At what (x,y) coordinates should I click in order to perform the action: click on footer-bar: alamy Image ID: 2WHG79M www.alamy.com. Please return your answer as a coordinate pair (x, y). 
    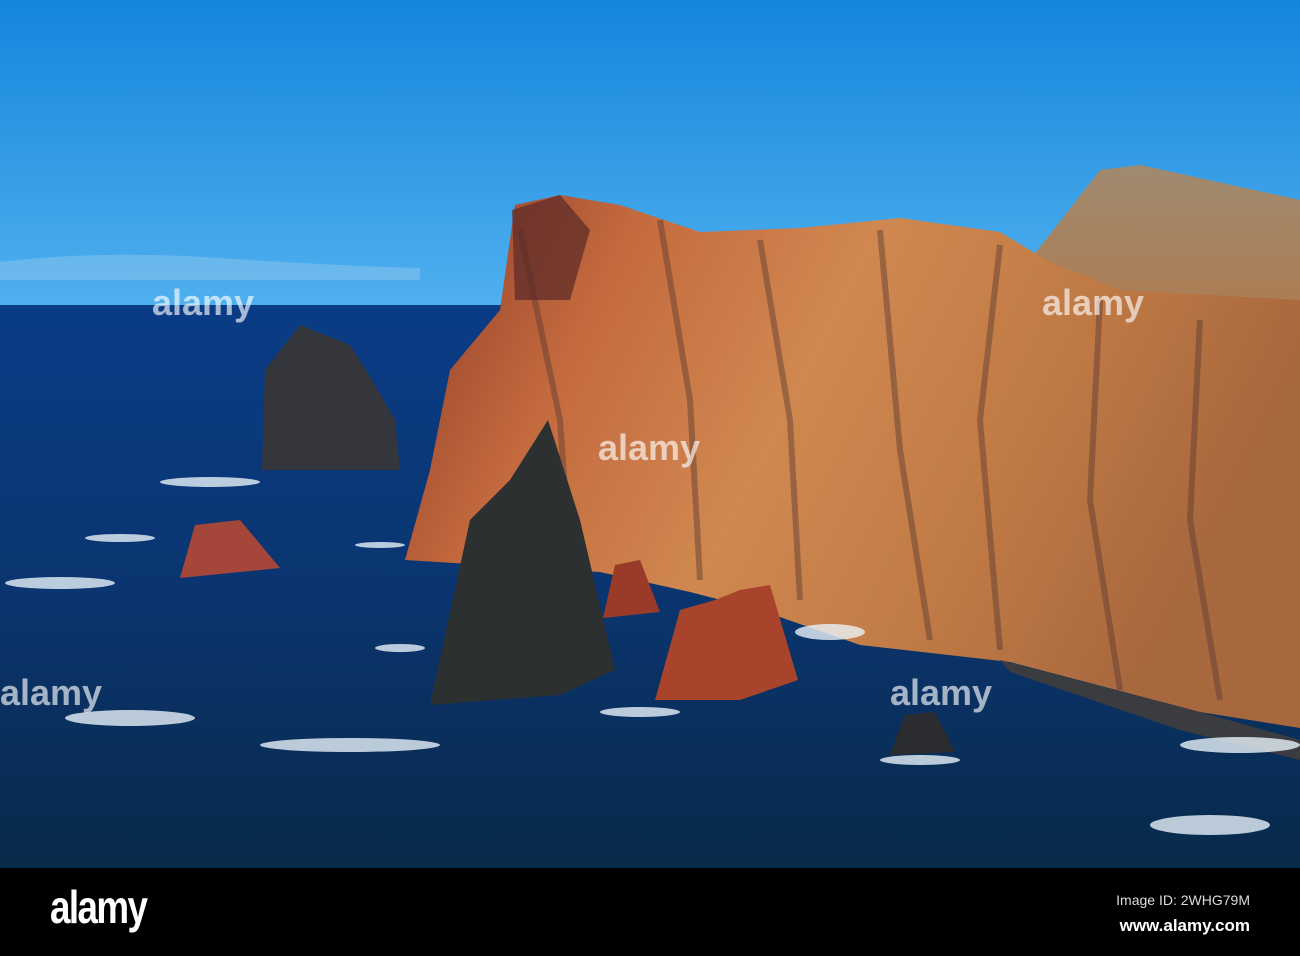
    Looking at the image, I should click on (650, 912).